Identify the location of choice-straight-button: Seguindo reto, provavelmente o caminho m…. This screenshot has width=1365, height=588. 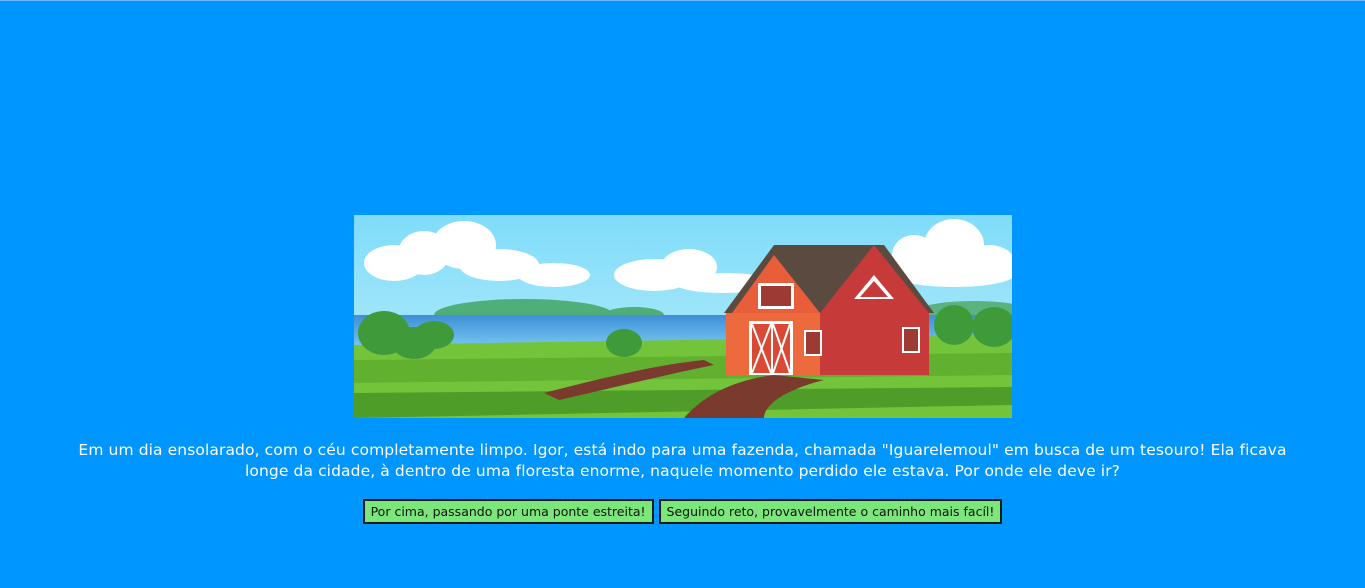
(830, 511).